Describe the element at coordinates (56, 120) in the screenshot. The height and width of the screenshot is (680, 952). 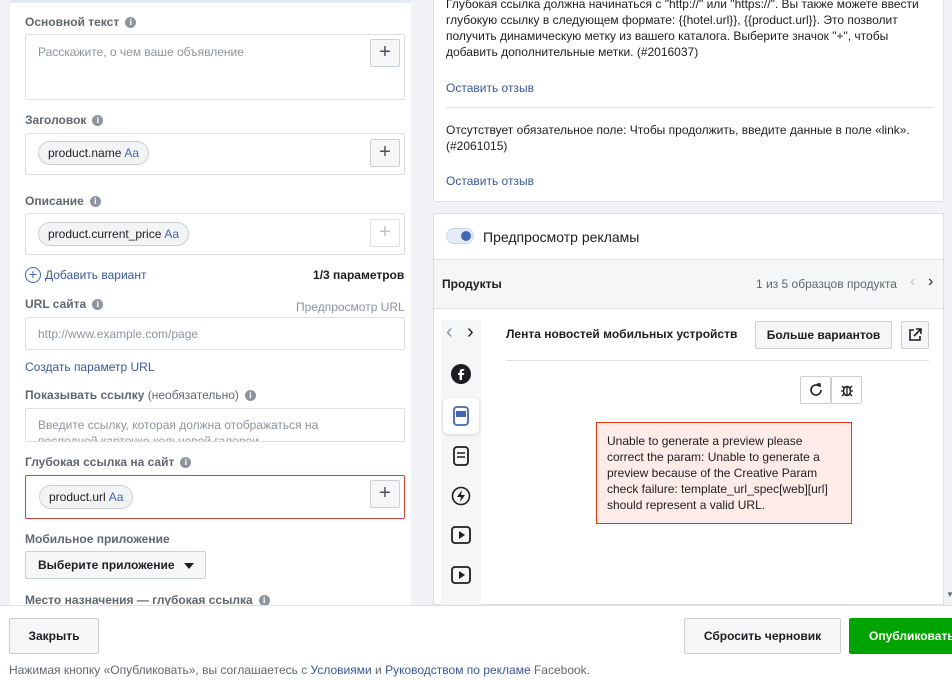
I see `headline-label-text: Заголовок` at that location.